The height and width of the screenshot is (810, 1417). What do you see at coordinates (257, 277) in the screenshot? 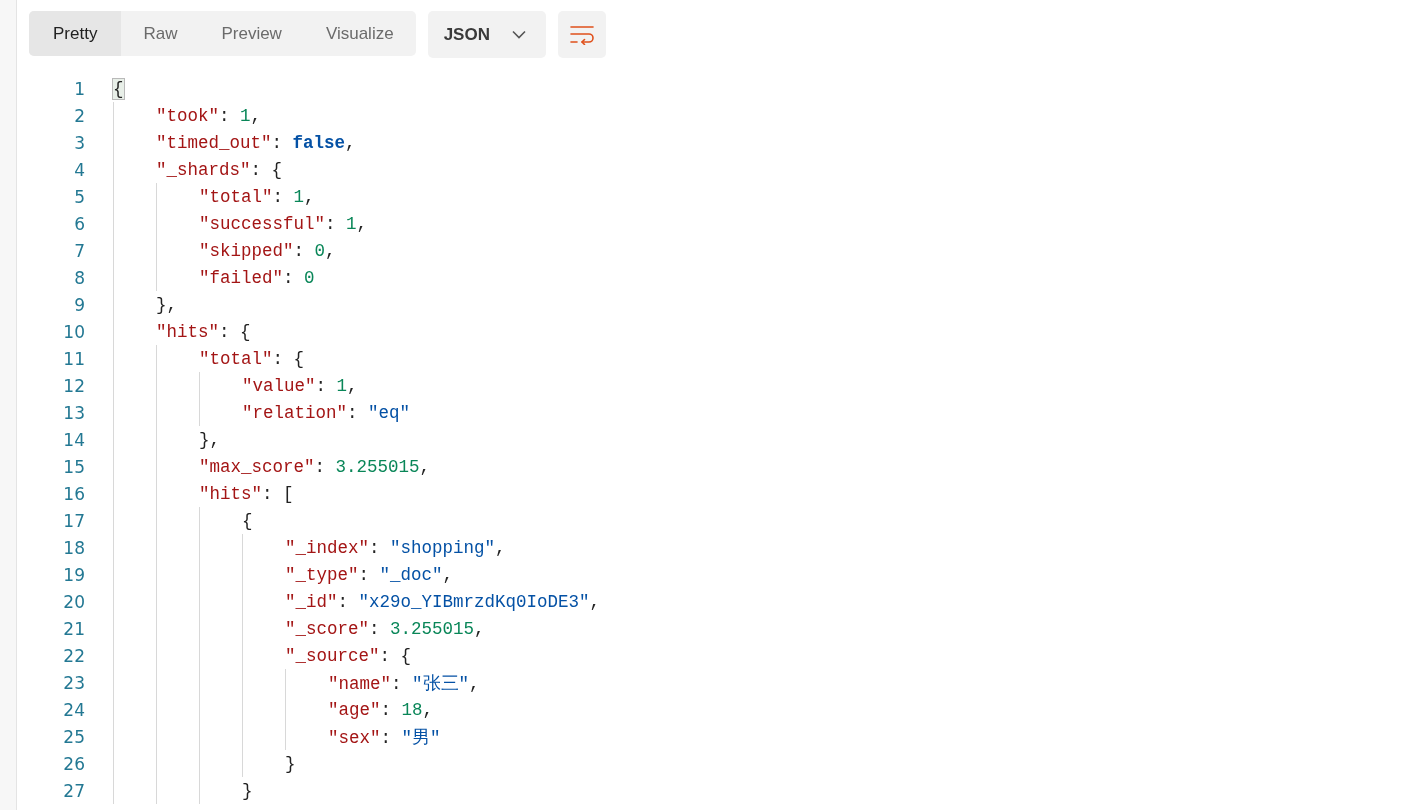
I see `code-line: "failed": 0` at bounding box center [257, 277].